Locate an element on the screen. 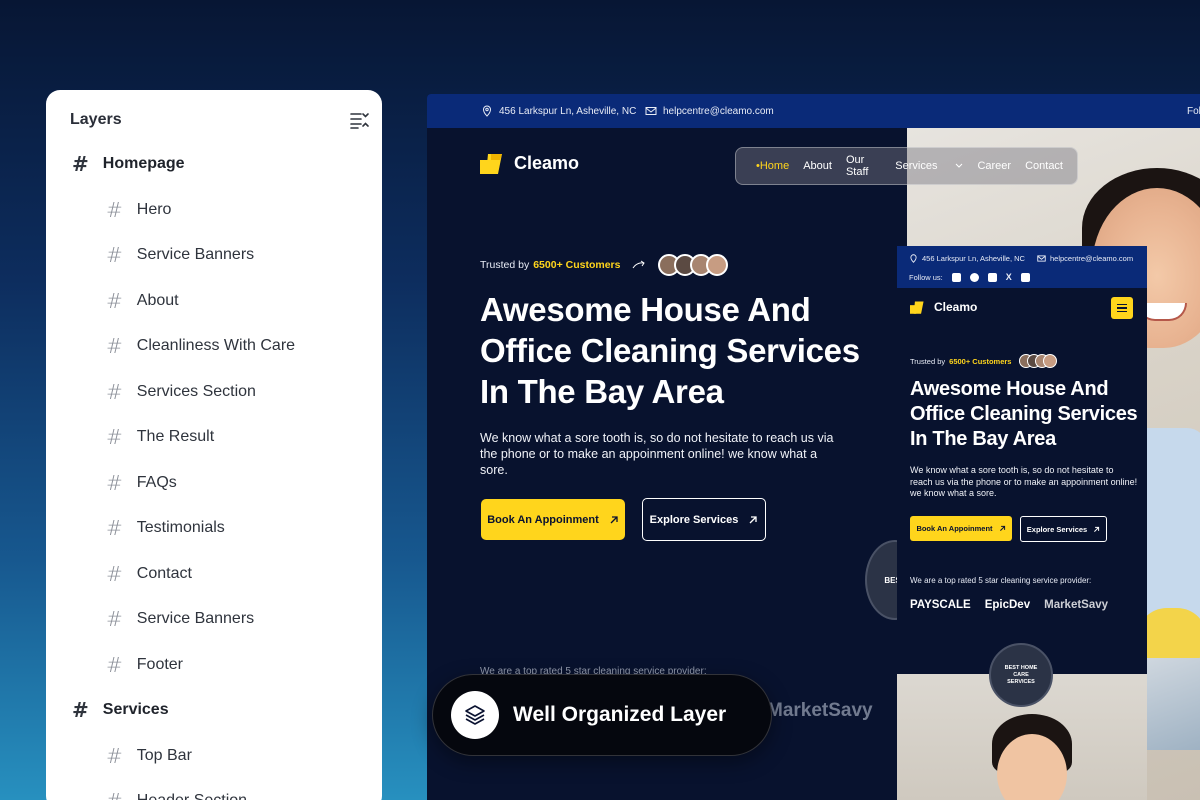 This screenshot has width=1200, height=800. layer-item-testimonials: # Testimonials is located at coordinates (165, 528).